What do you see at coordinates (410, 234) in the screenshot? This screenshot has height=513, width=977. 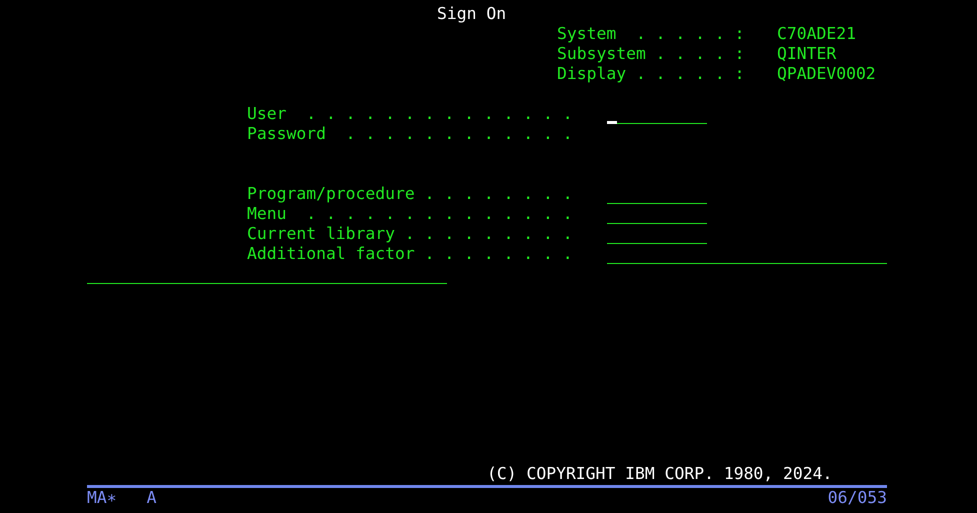 I see `field-label: Current library . . . . . . . . .` at bounding box center [410, 234].